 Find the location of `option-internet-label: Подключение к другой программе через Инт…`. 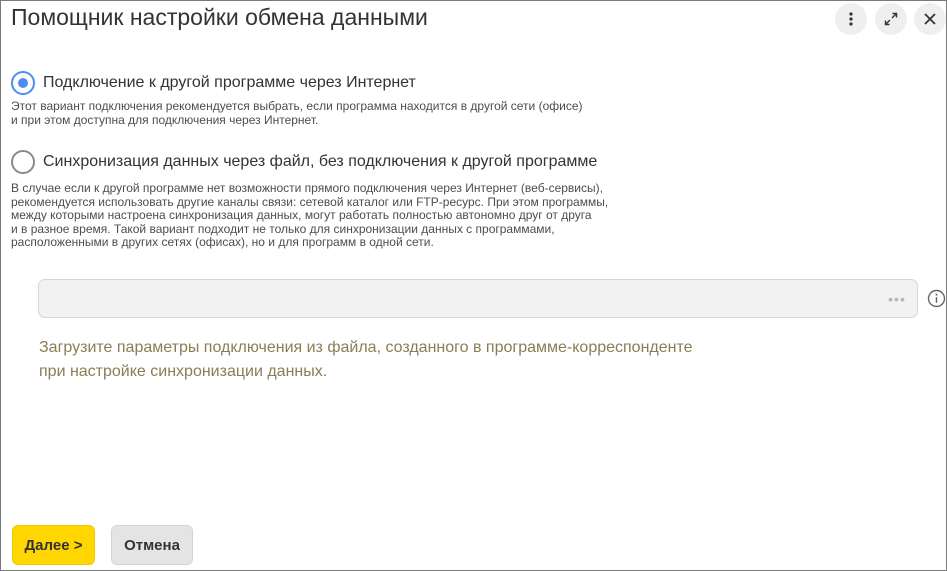

option-internet-label: Подключение к другой программе через Инт… is located at coordinates (229, 82).